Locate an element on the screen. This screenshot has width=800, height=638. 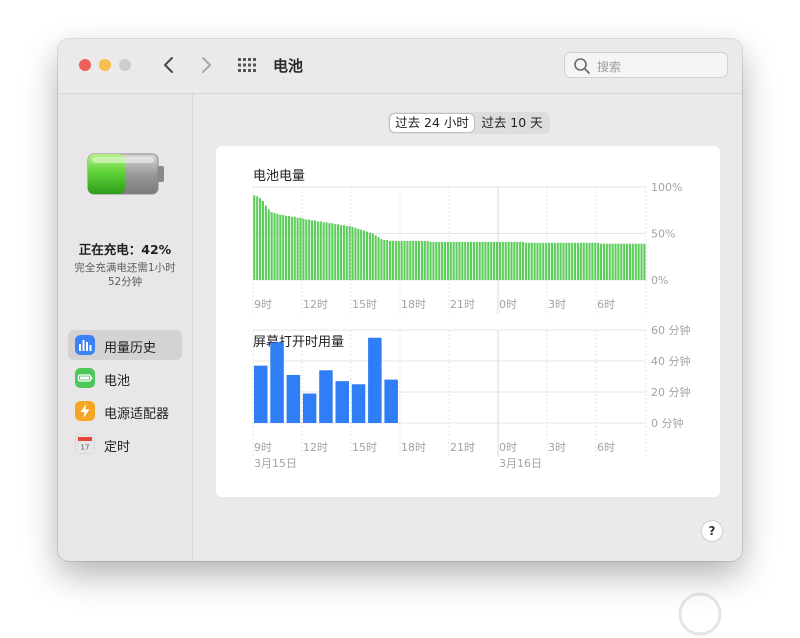
sidebar-item-battery: 电池 is located at coordinates (125, 378).